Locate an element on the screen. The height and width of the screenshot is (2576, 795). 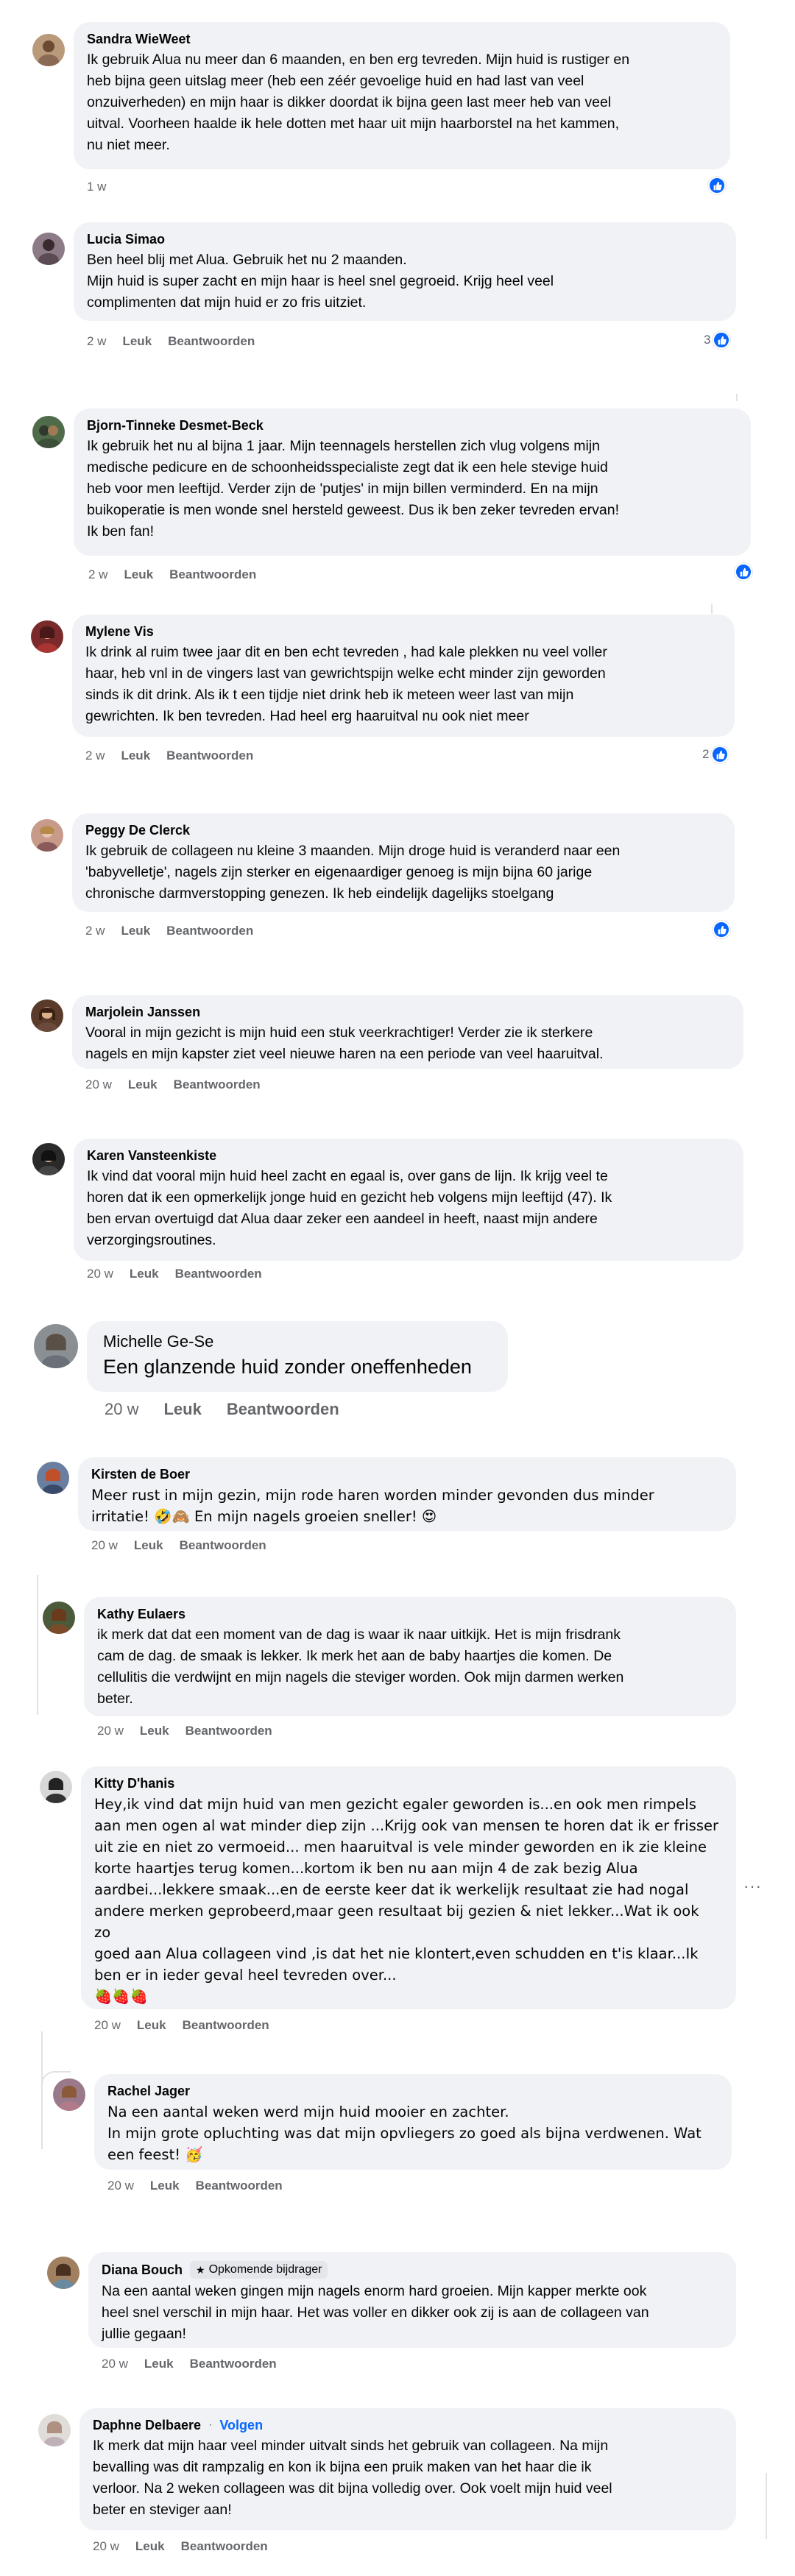
author-name: Daphne Delbaere is located at coordinates (147, 2425).